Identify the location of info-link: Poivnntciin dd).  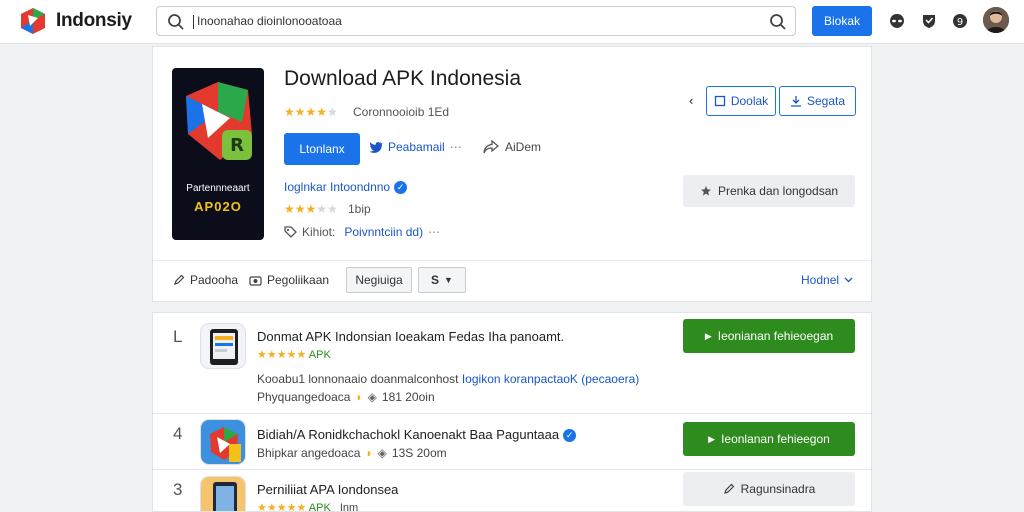
(383, 232).